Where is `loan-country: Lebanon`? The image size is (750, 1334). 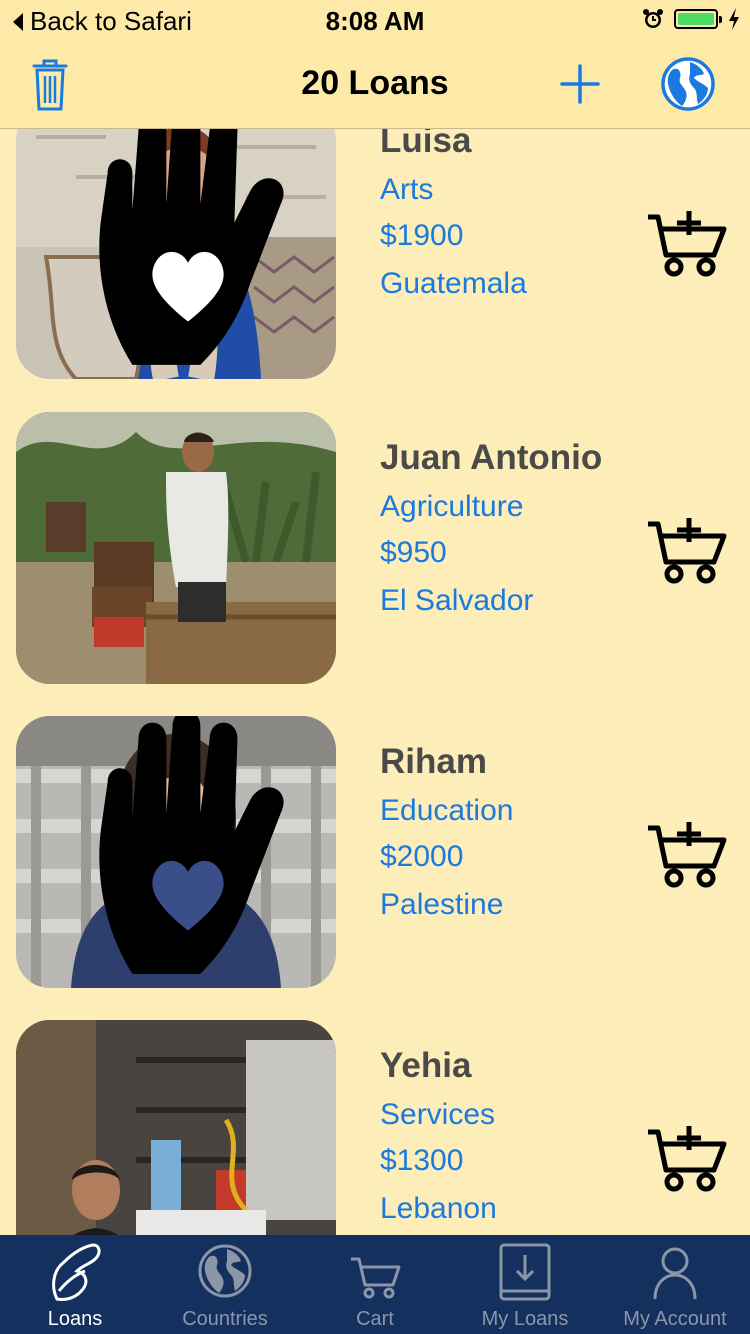 loan-country: Lebanon is located at coordinates (438, 1209).